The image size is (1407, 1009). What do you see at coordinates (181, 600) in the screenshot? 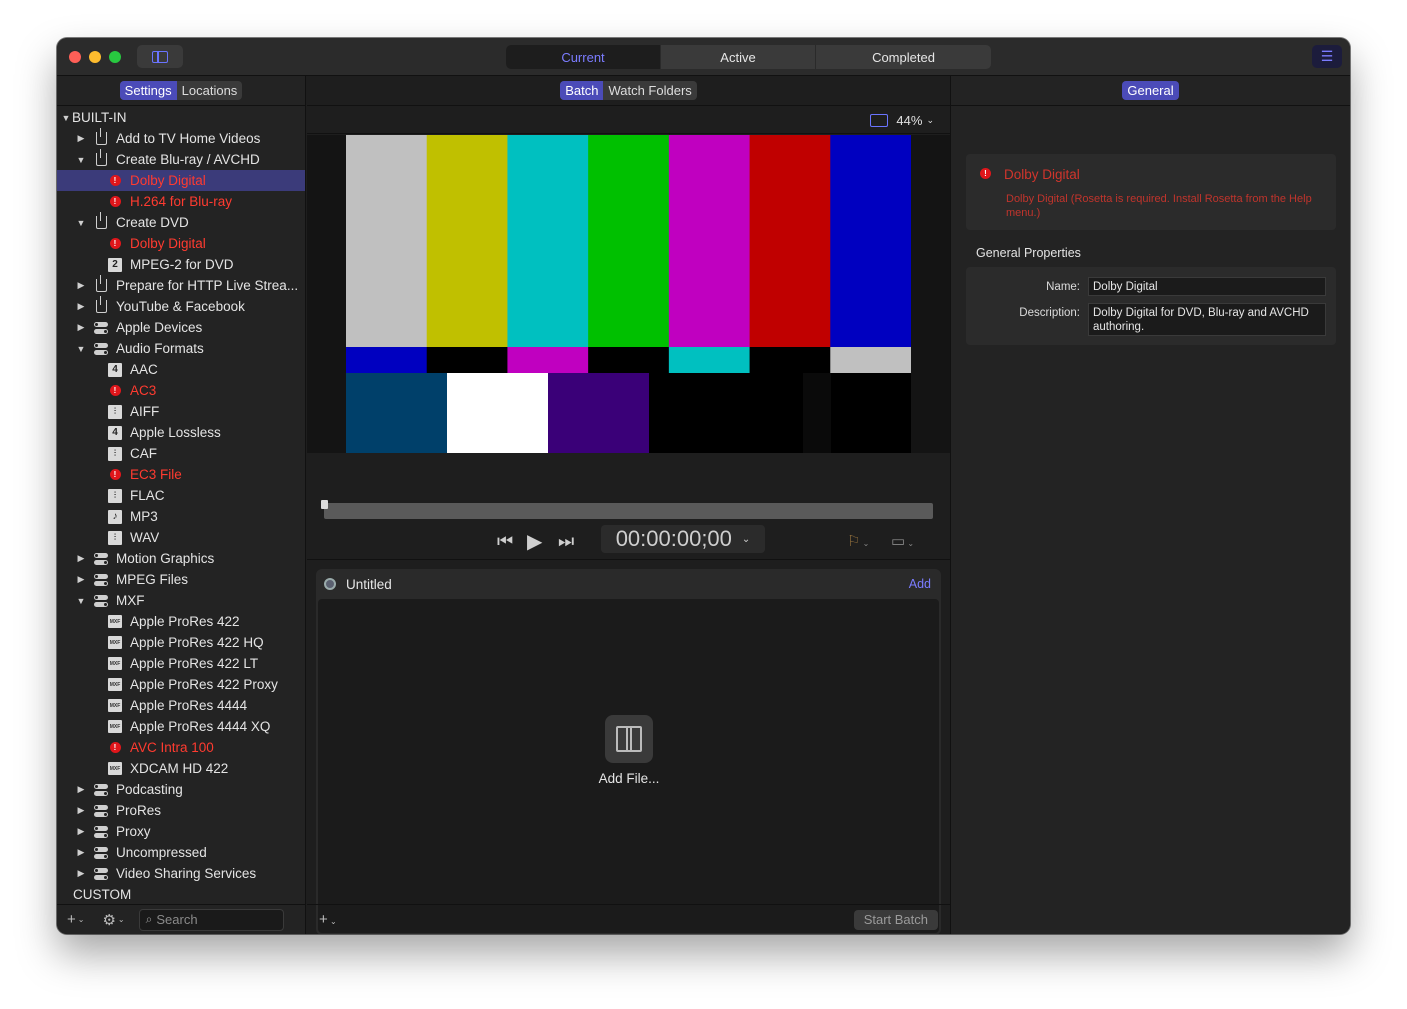
I see `tree-row: ▼ MXF` at bounding box center [181, 600].